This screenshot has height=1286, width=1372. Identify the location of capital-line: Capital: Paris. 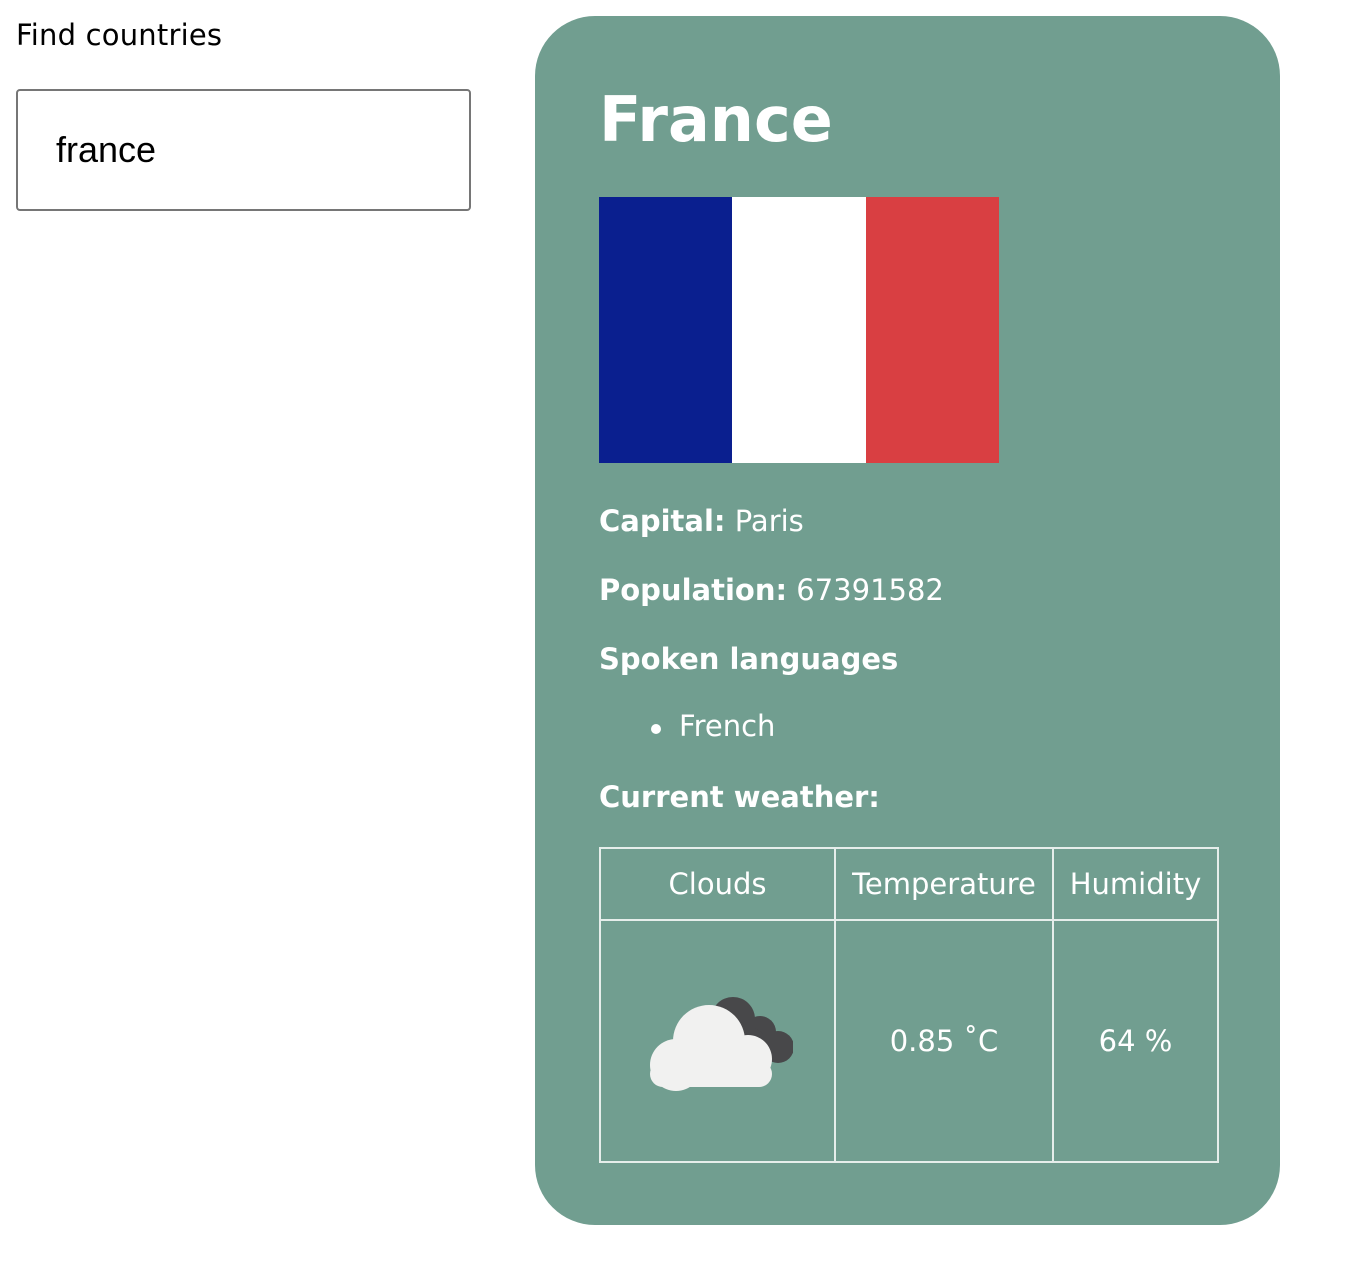
(701, 521).